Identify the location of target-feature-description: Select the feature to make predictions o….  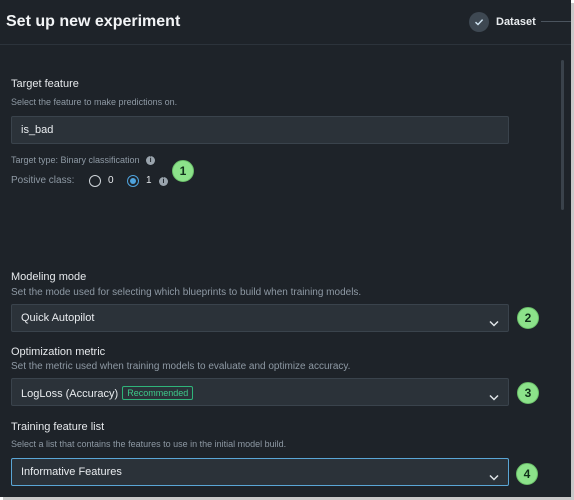
(94, 102).